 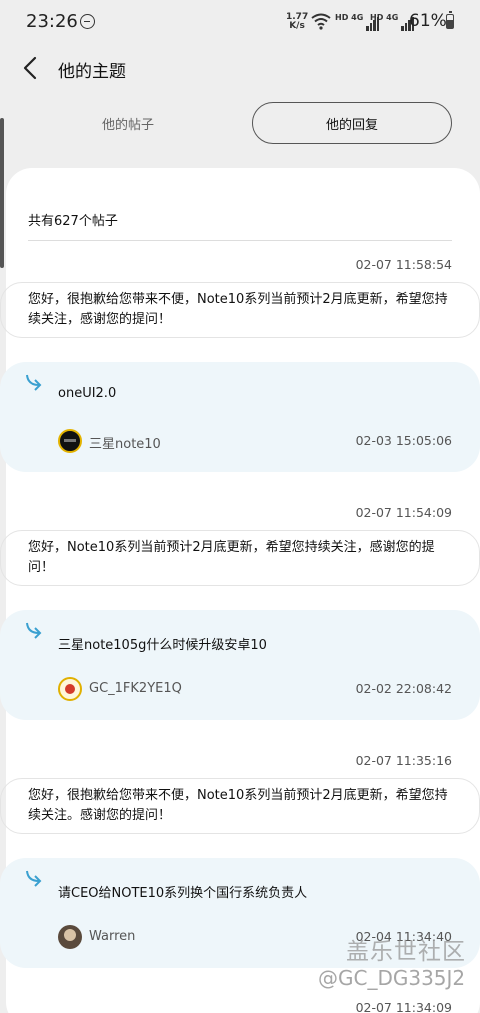 I want to click on reply-time: 02-07 11:34:09, so click(x=403, y=1006).